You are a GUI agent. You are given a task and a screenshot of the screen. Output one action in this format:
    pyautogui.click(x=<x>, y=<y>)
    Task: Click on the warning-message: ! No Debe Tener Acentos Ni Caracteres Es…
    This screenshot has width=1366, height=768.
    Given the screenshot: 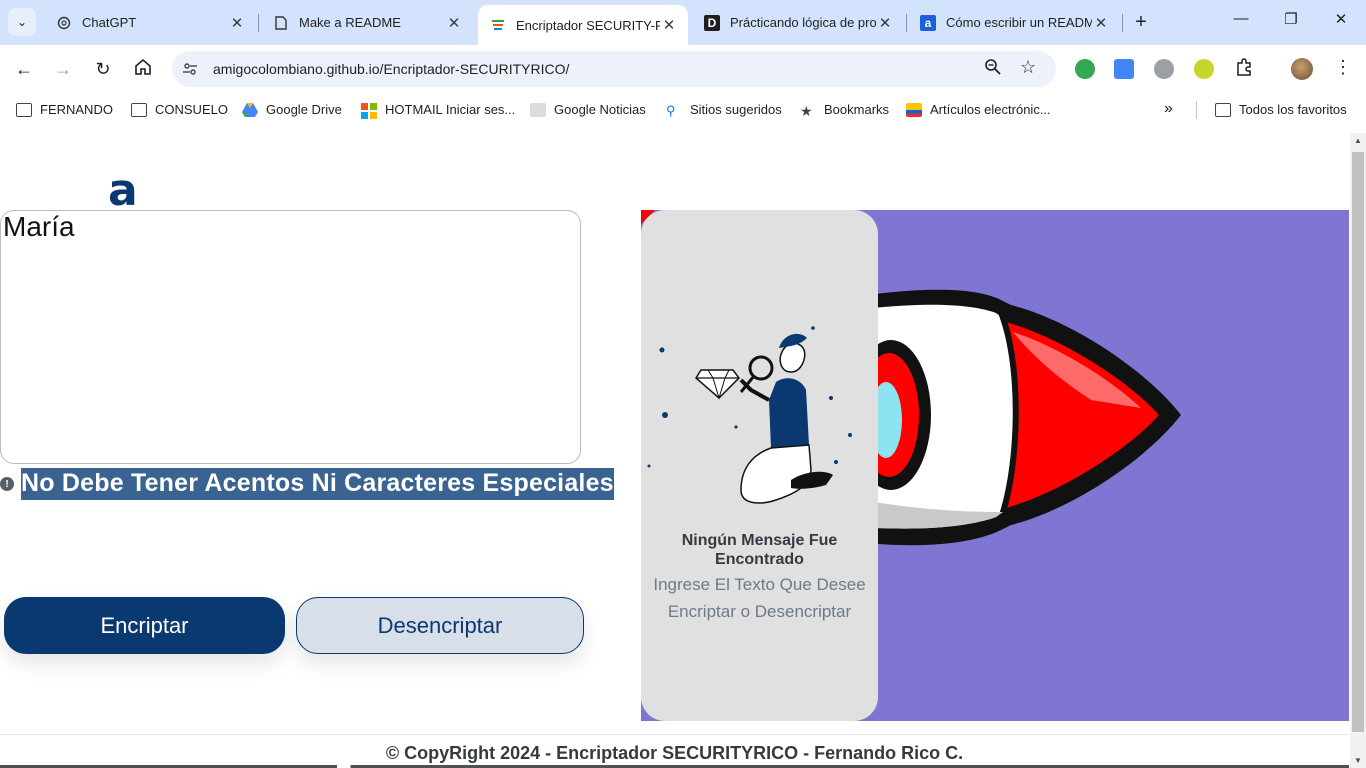 What is the action you would take?
    pyautogui.click(x=307, y=484)
    